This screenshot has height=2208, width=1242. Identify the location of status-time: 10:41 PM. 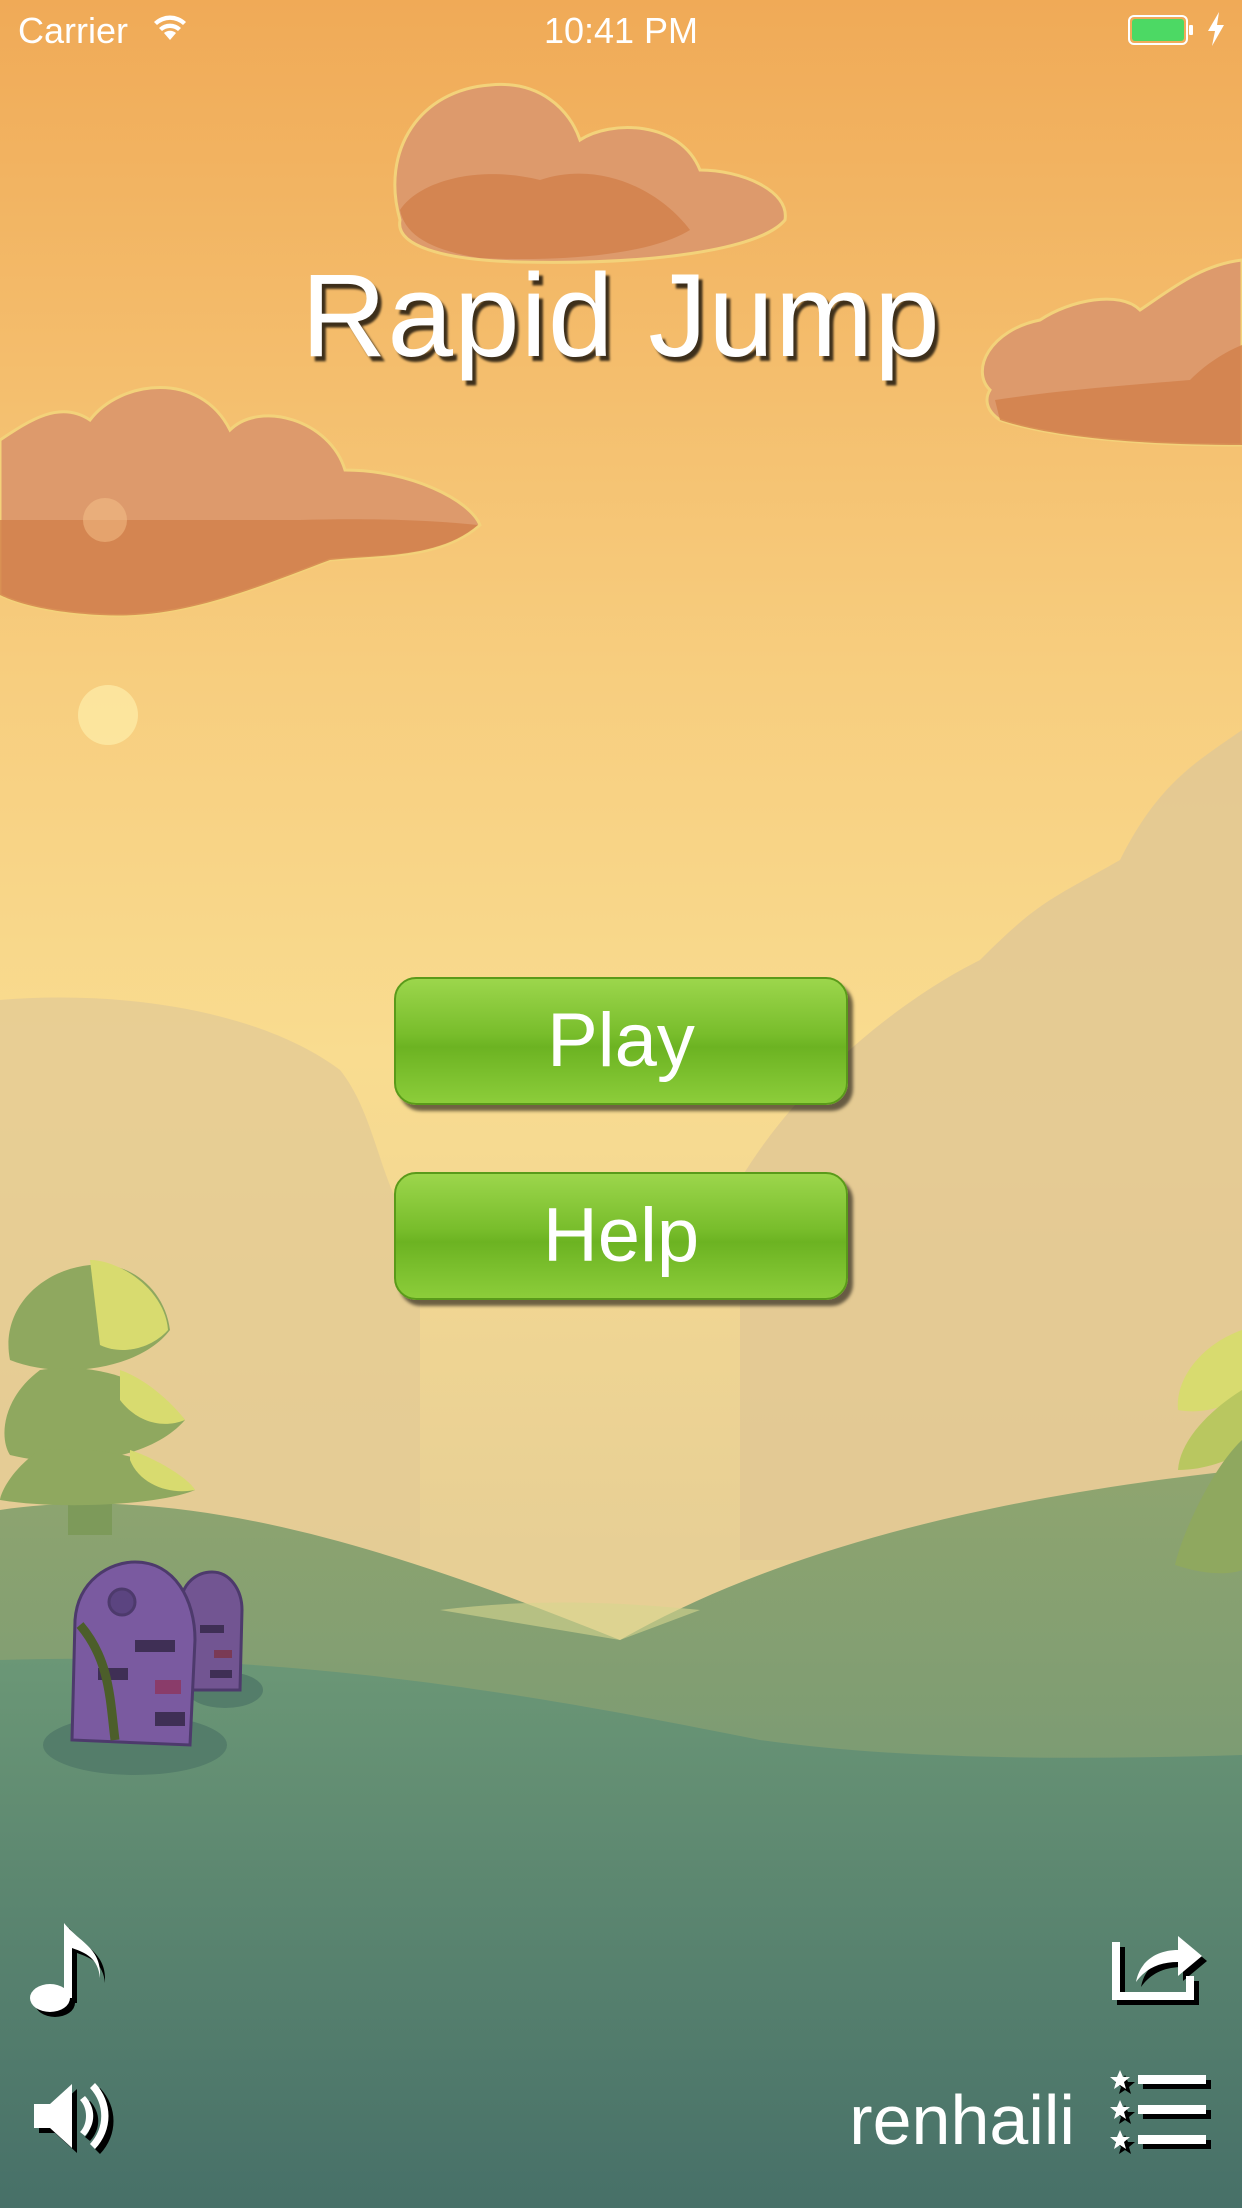
(621, 30).